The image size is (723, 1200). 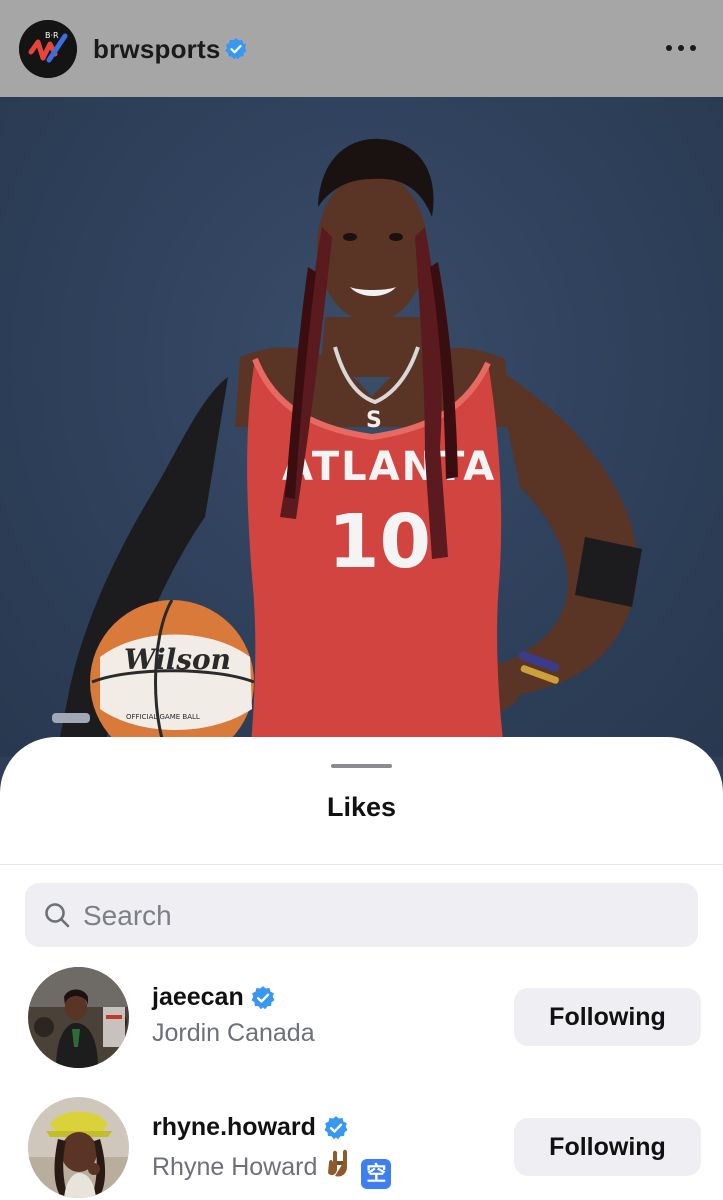 What do you see at coordinates (379, 542) in the screenshot?
I see `svg-text: 10` at bounding box center [379, 542].